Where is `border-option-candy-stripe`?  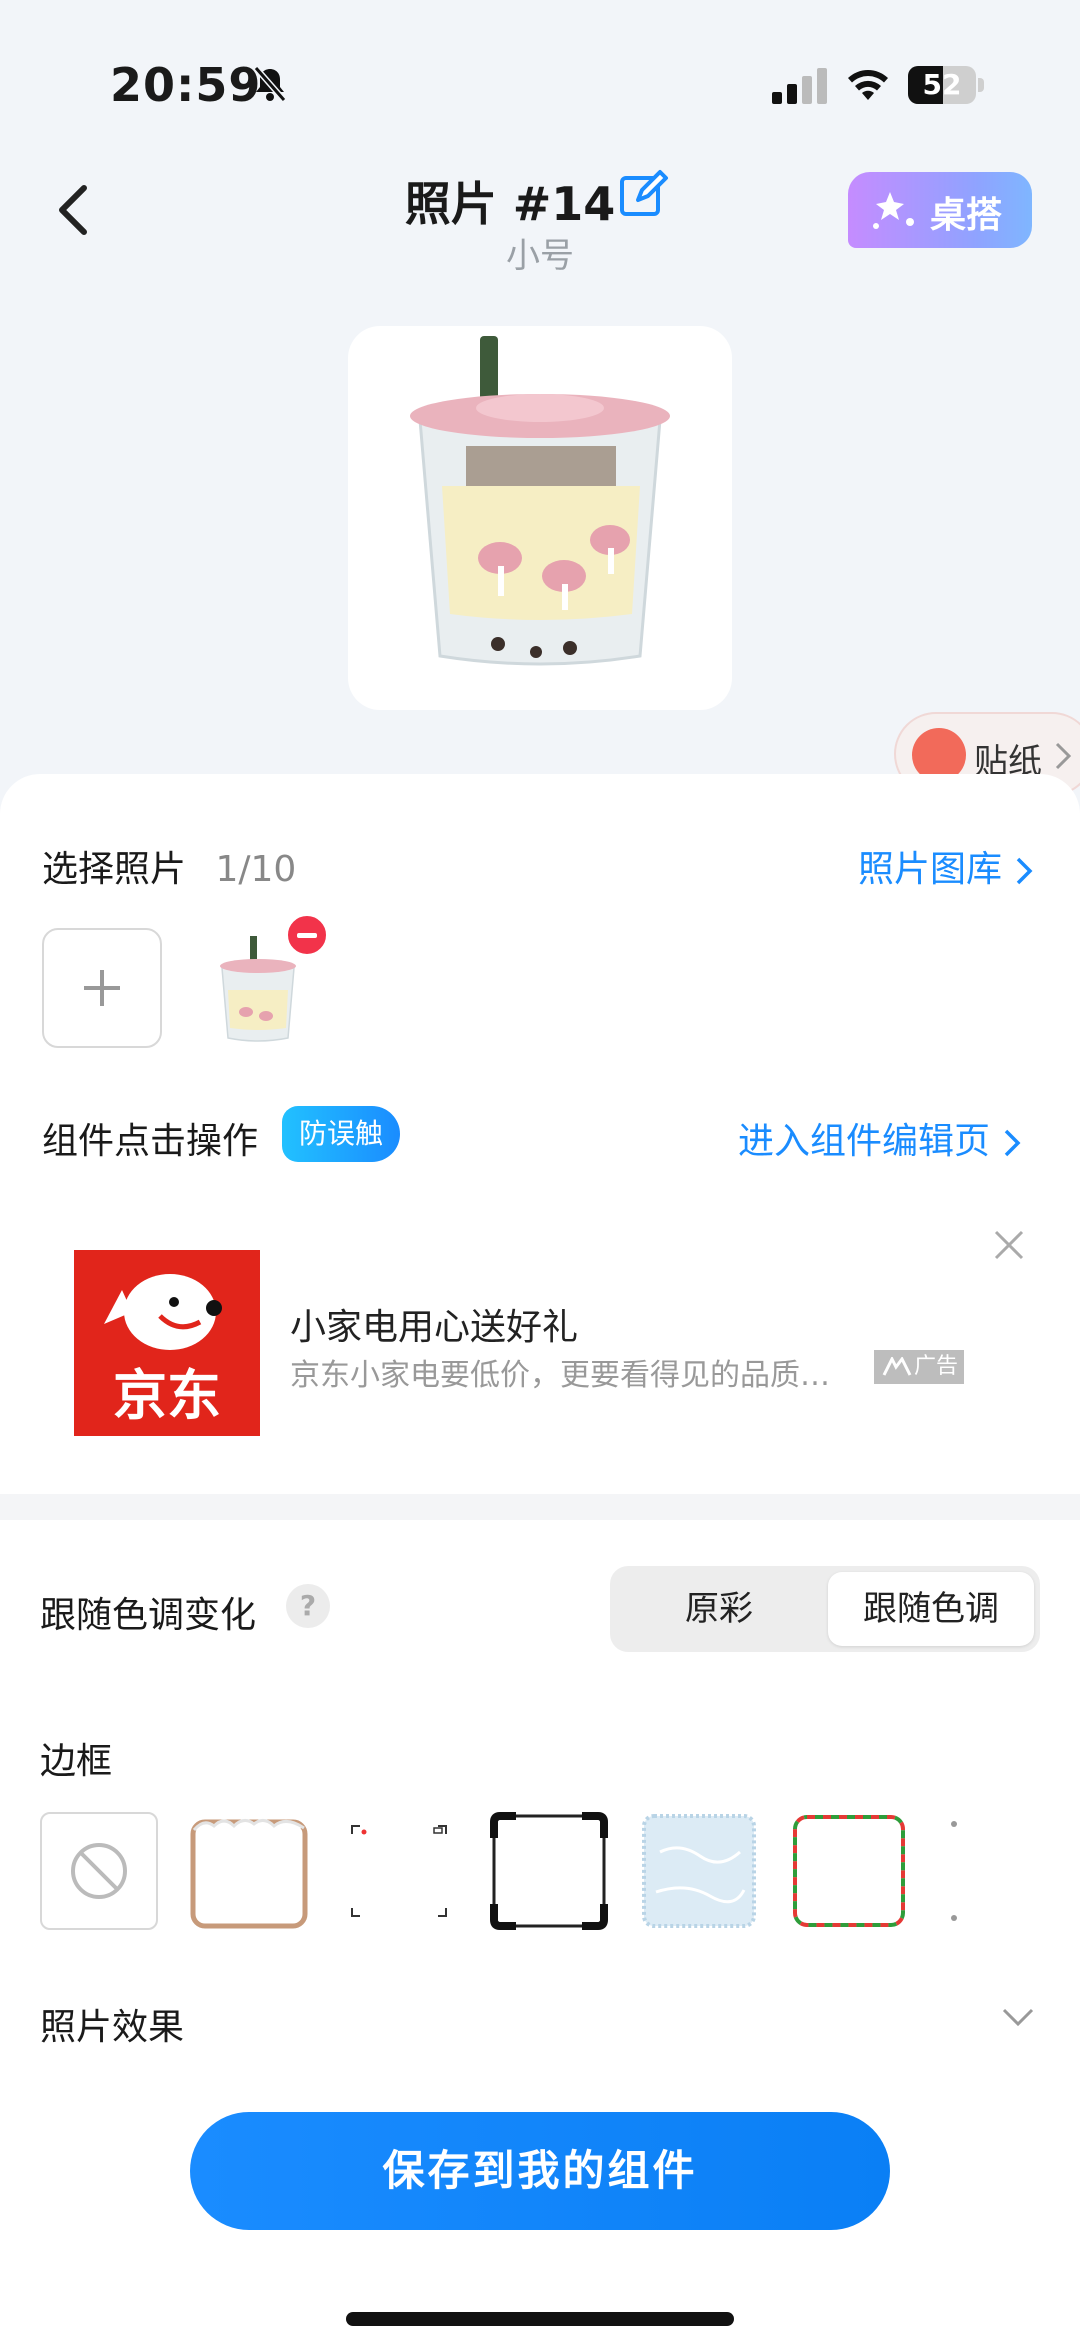
border-option-candy-stripe is located at coordinates (849, 1871).